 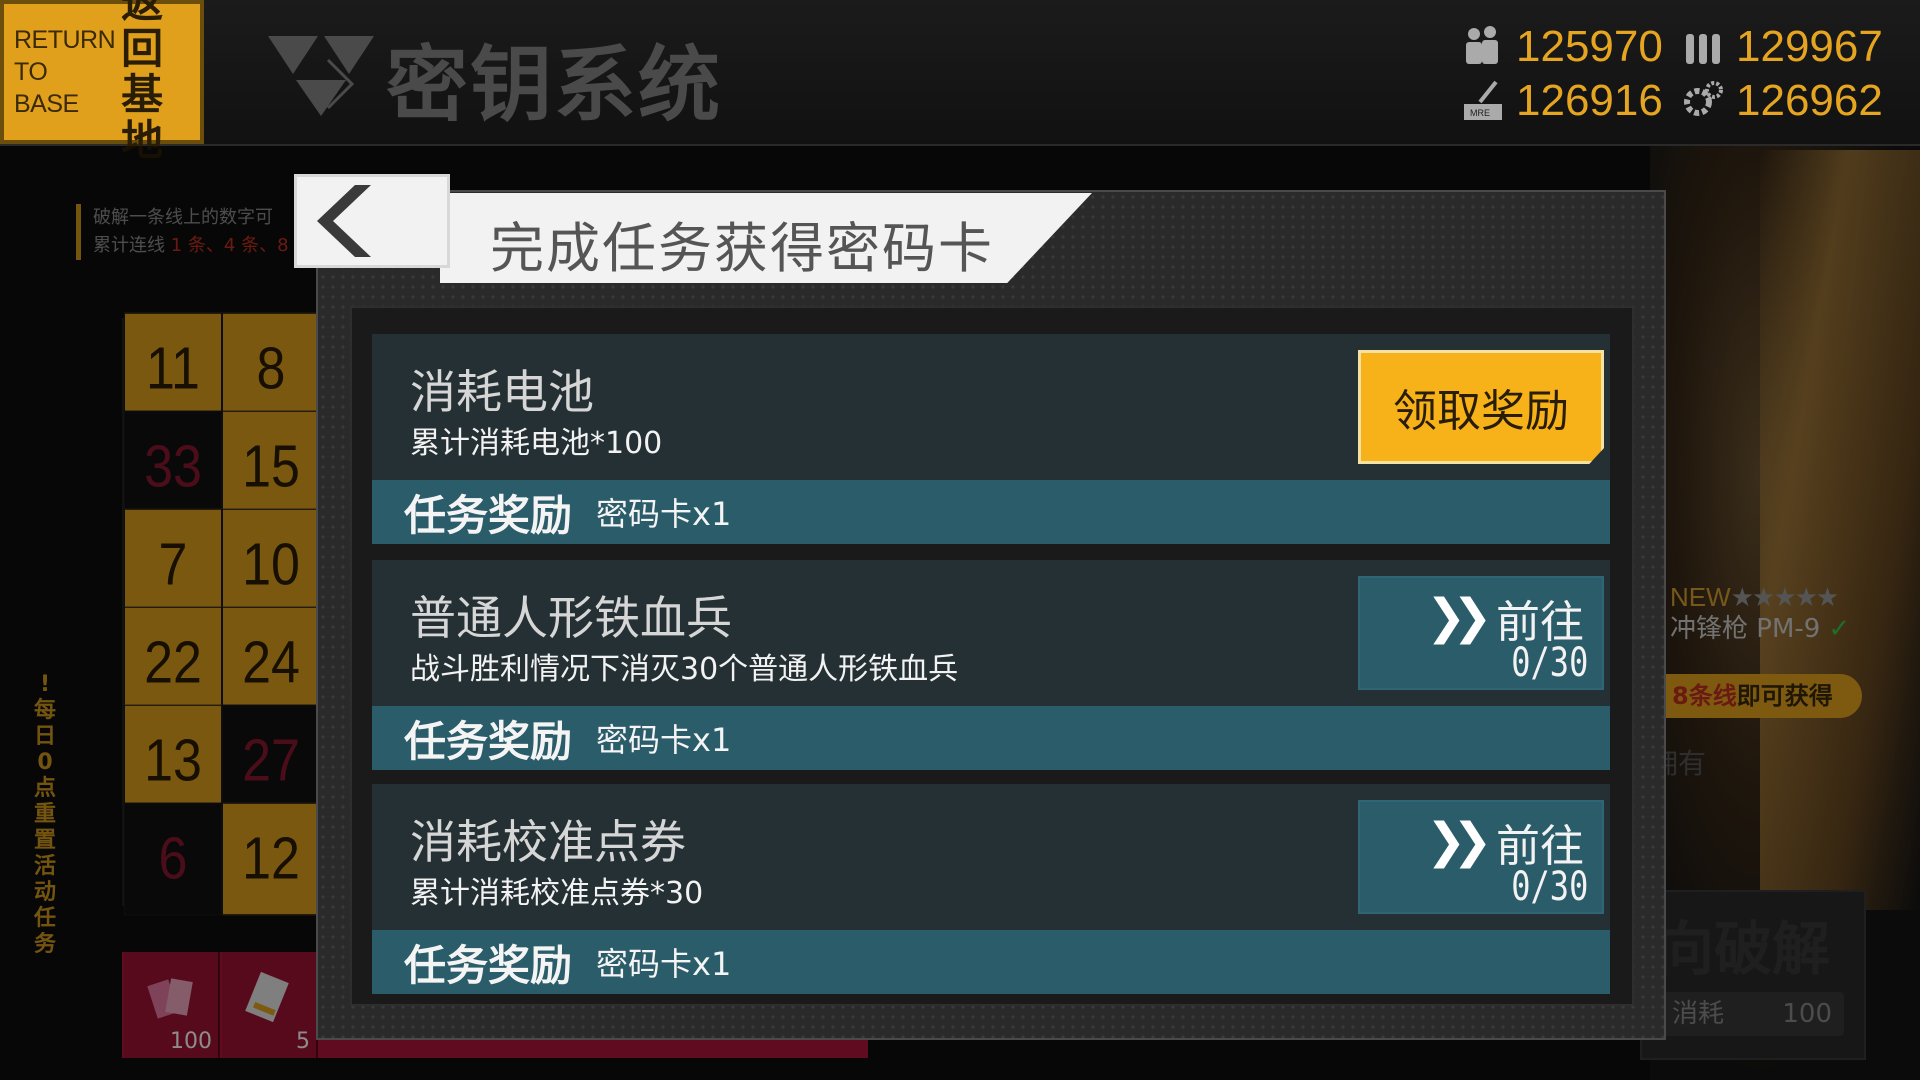 I want to click on task-desc: 累计消耗校准点券*30, so click(x=557, y=893).